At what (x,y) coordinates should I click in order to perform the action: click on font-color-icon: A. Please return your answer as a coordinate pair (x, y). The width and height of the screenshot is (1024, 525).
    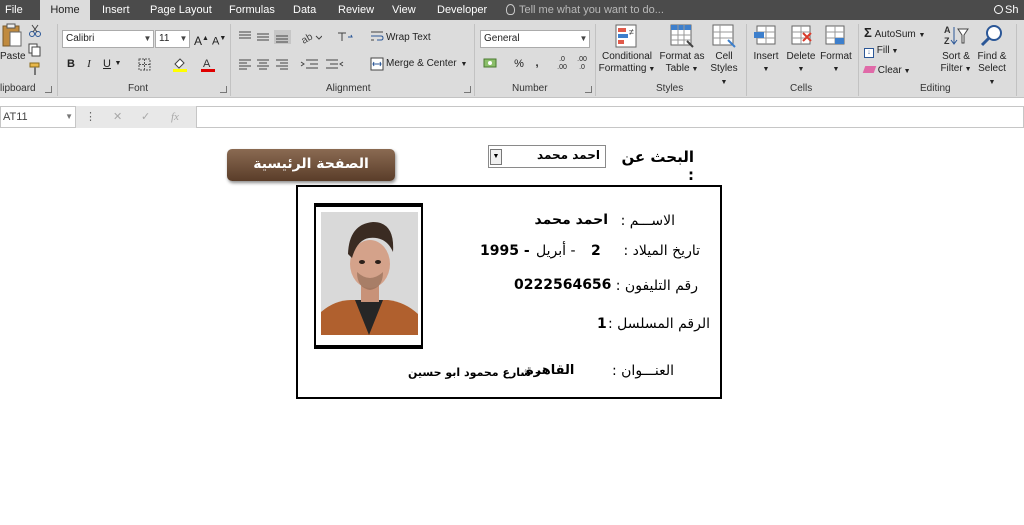
    Looking at the image, I should click on (208, 64).